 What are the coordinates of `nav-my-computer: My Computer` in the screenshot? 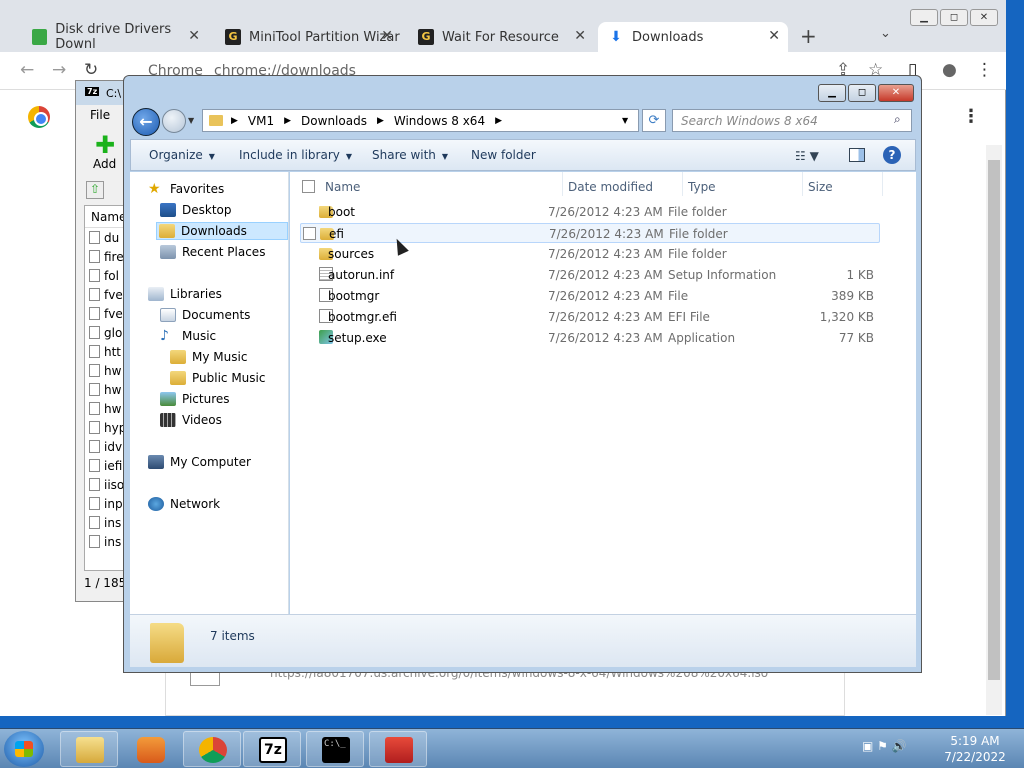 It's located at (199, 462).